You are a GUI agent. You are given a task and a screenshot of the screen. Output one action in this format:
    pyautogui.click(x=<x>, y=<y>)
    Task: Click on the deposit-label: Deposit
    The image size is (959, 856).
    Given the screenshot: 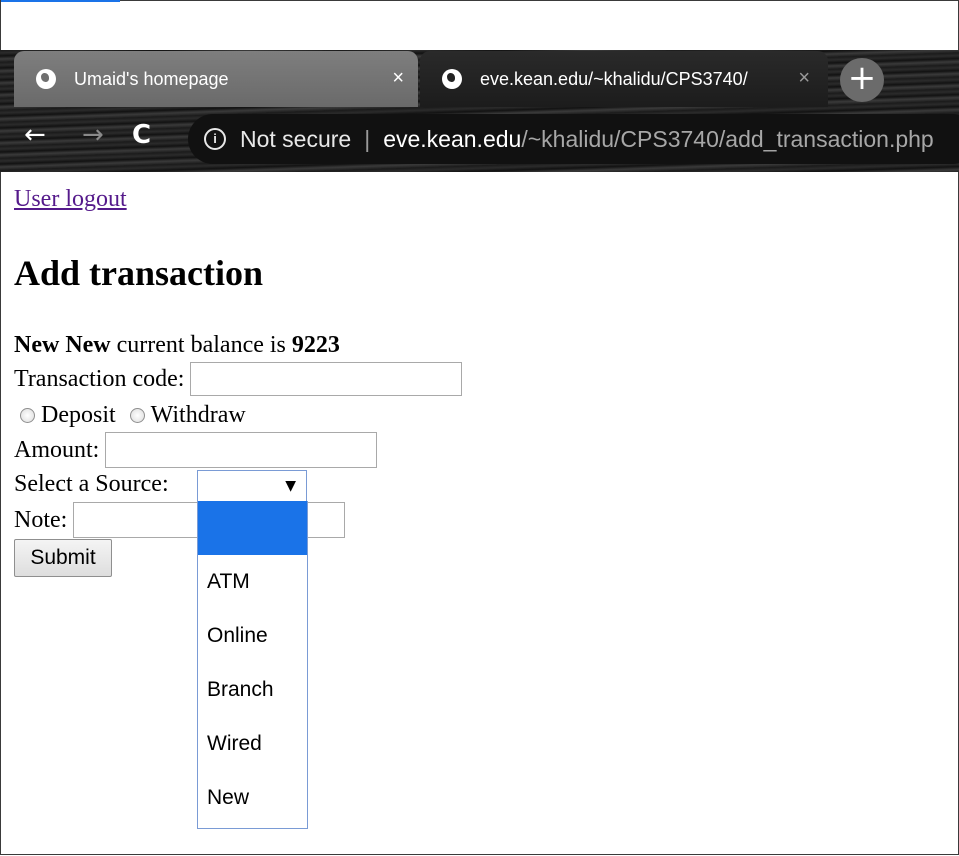 What is the action you would take?
    pyautogui.click(x=78, y=415)
    